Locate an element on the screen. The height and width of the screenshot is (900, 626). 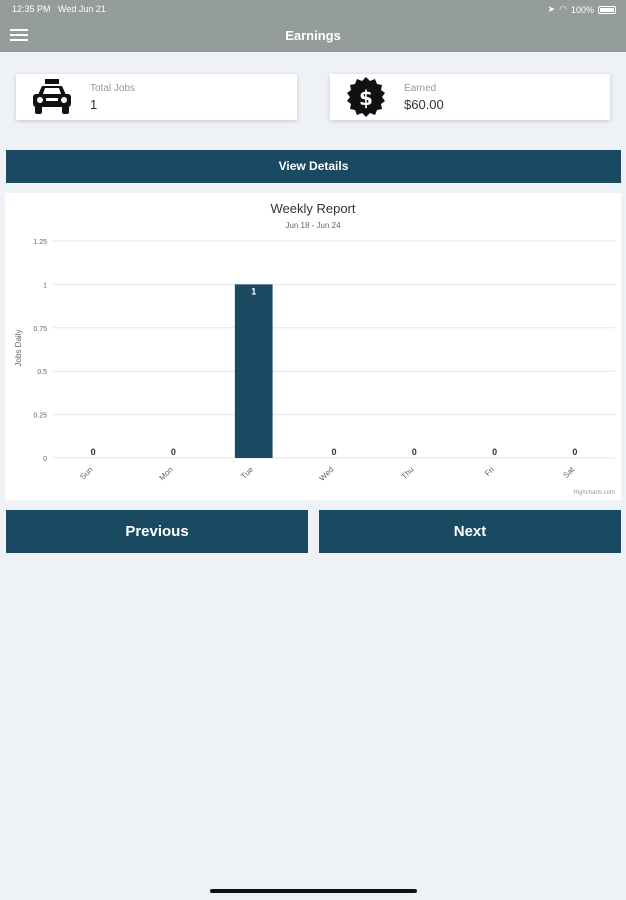
view-details-button: View Details is located at coordinates (313, 166).